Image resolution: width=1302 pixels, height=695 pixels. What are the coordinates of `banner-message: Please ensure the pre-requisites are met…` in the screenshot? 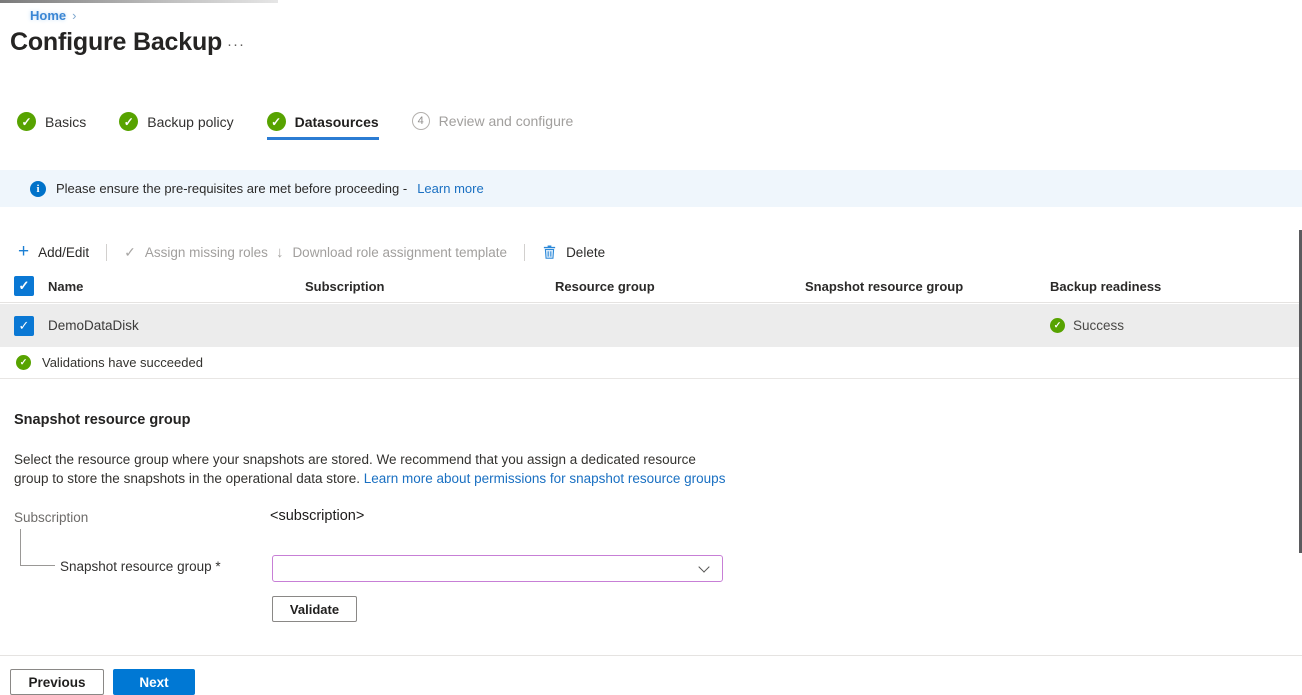 It's located at (232, 188).